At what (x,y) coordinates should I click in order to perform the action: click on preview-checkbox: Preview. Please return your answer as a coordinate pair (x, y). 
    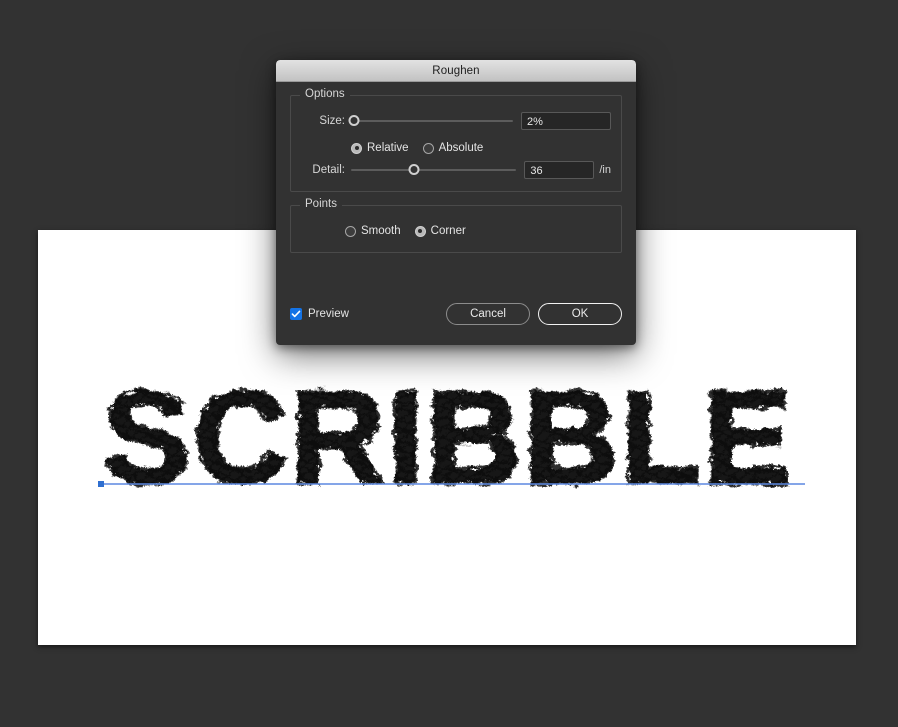
    Looking at the image, I should click on (319, 314).